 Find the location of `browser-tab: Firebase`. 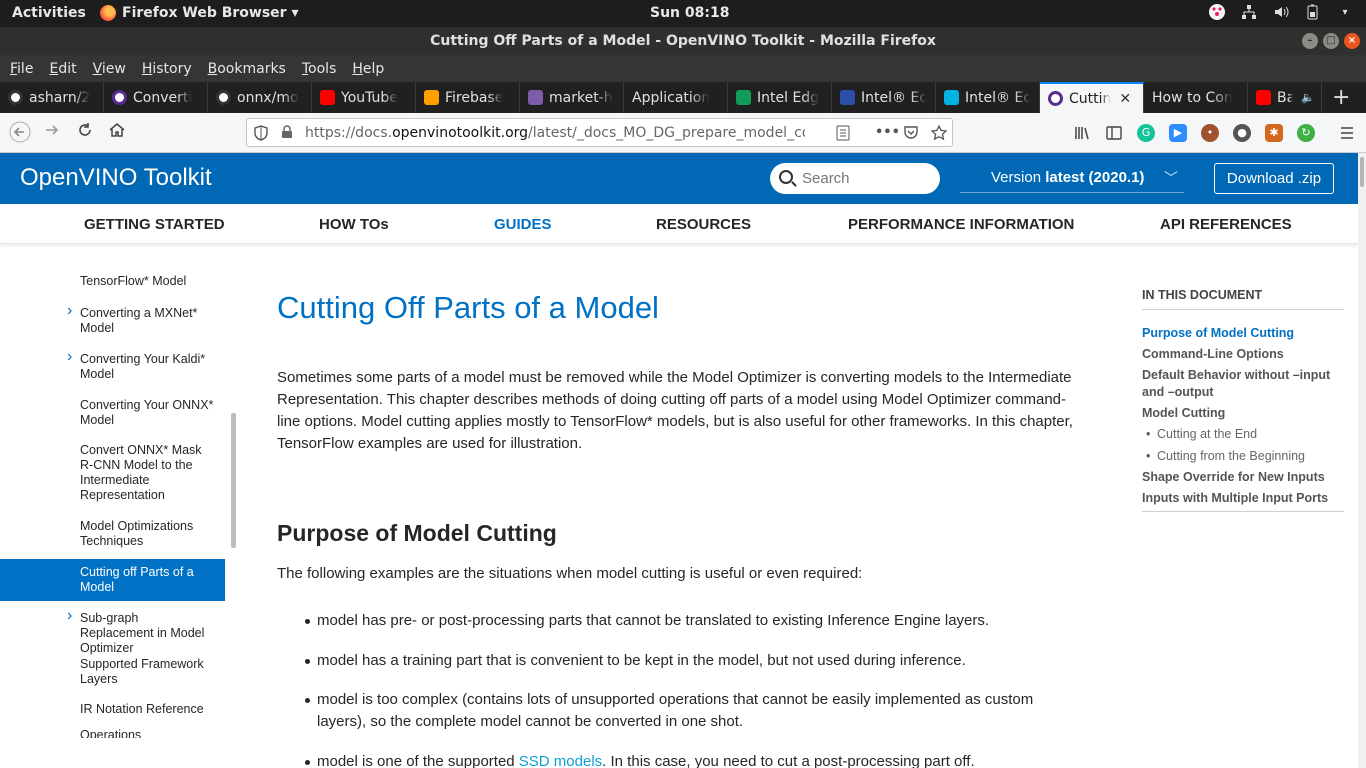

browser-tab: Firebase is located at coordinates (468, 97).